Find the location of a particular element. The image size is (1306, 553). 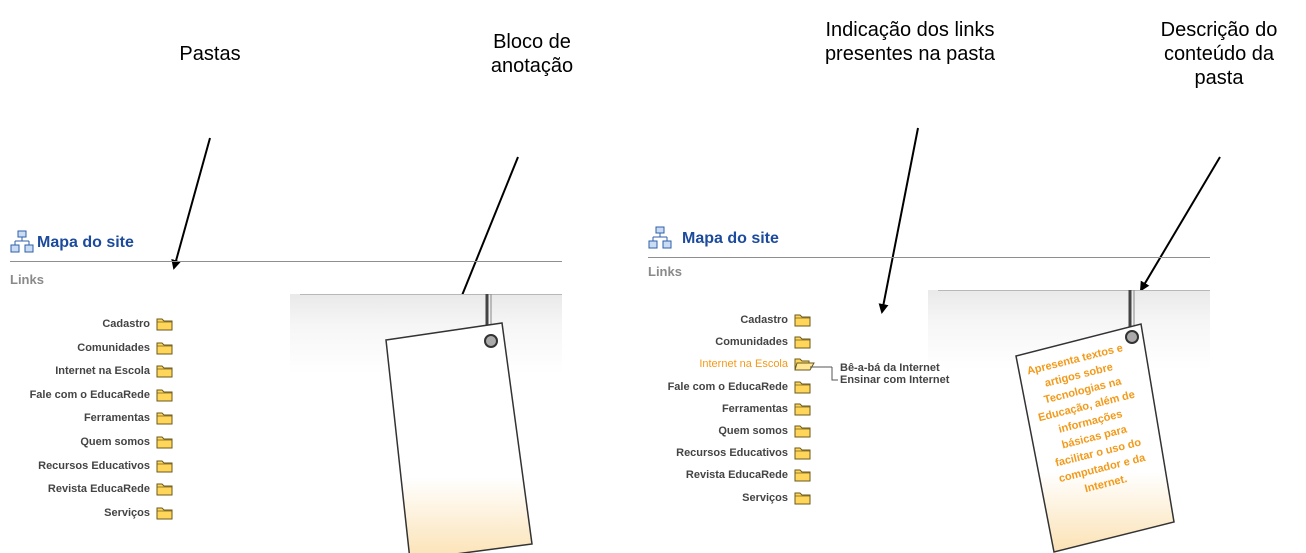

sublink-item: Bê-a-bá da Internet is located at coordinates (894, 368).